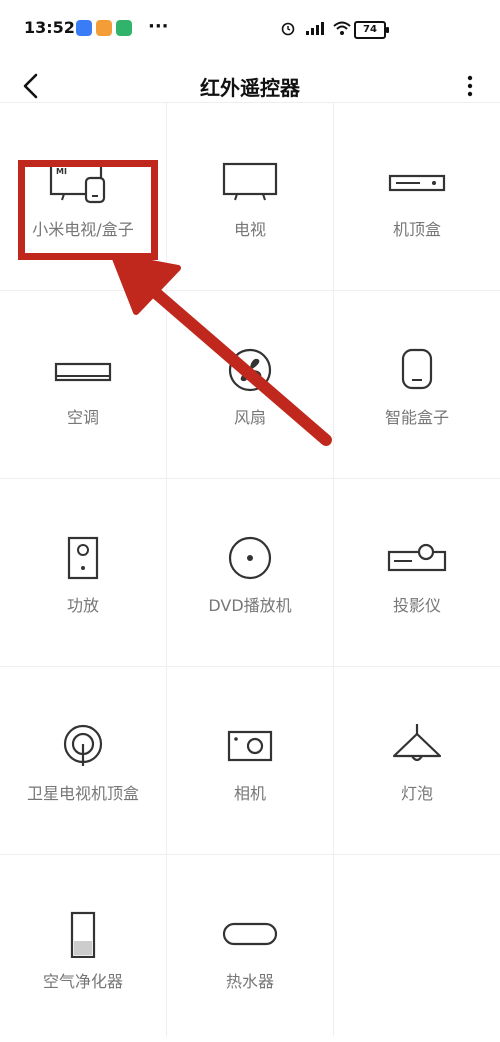 The image size is (500, 1042). Describe the element at coordinates (83, 934) in the screenshot. I see `air-purifier-icon` at that location.